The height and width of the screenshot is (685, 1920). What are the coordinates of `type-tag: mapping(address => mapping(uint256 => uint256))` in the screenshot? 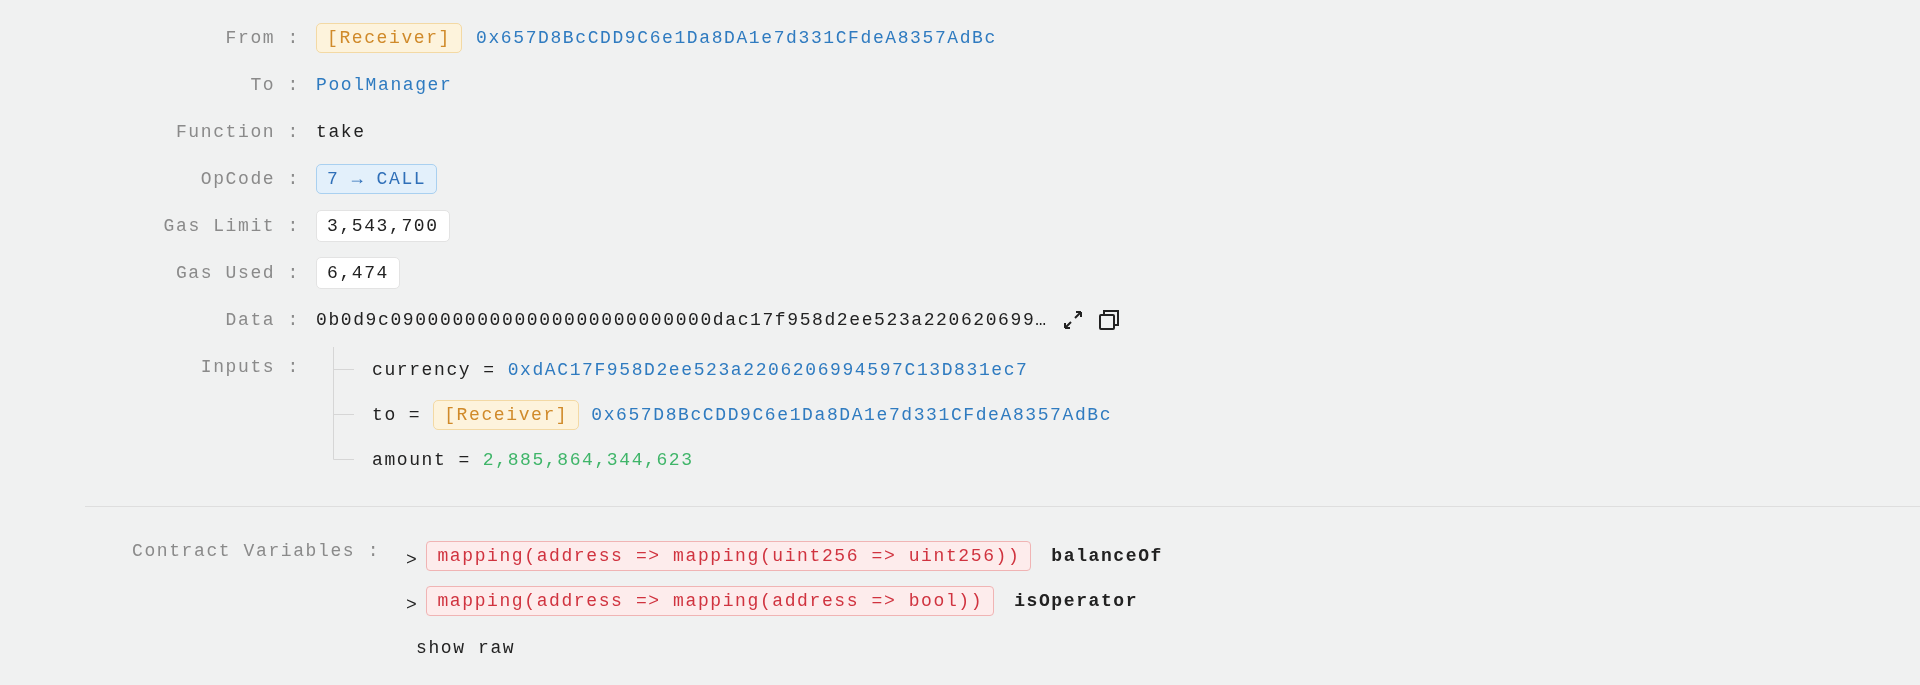 It's located at (729, 555).